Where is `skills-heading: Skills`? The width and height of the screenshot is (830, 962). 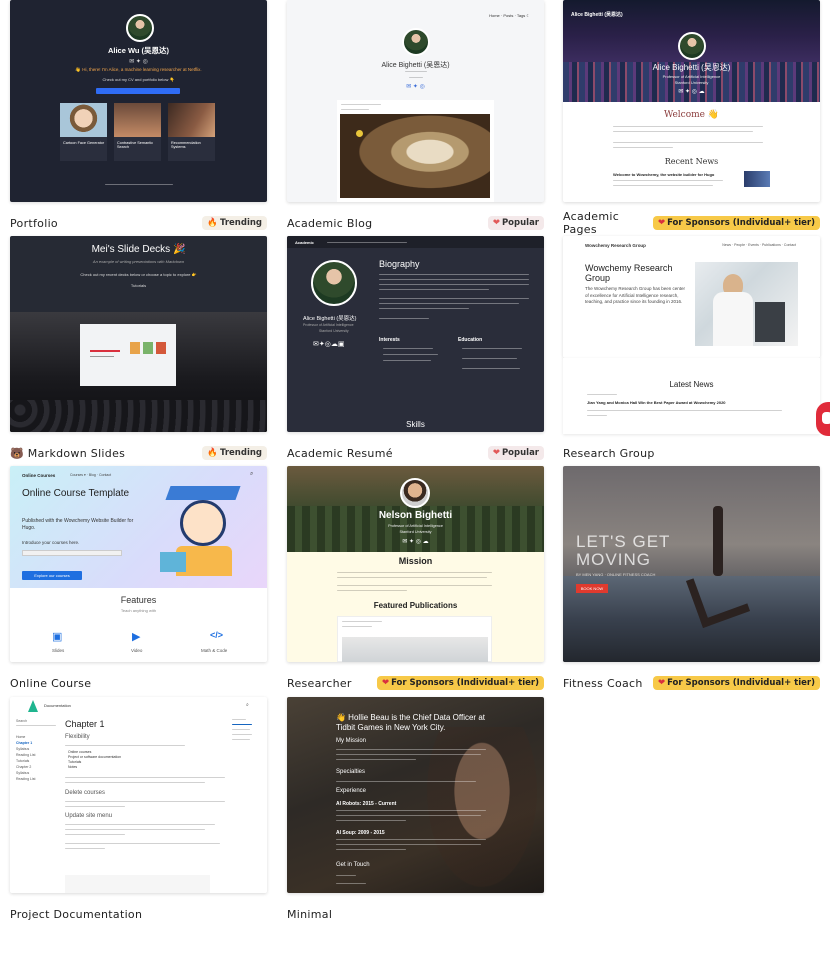 skills-heading: Skills is located at coordinates (415, 424).